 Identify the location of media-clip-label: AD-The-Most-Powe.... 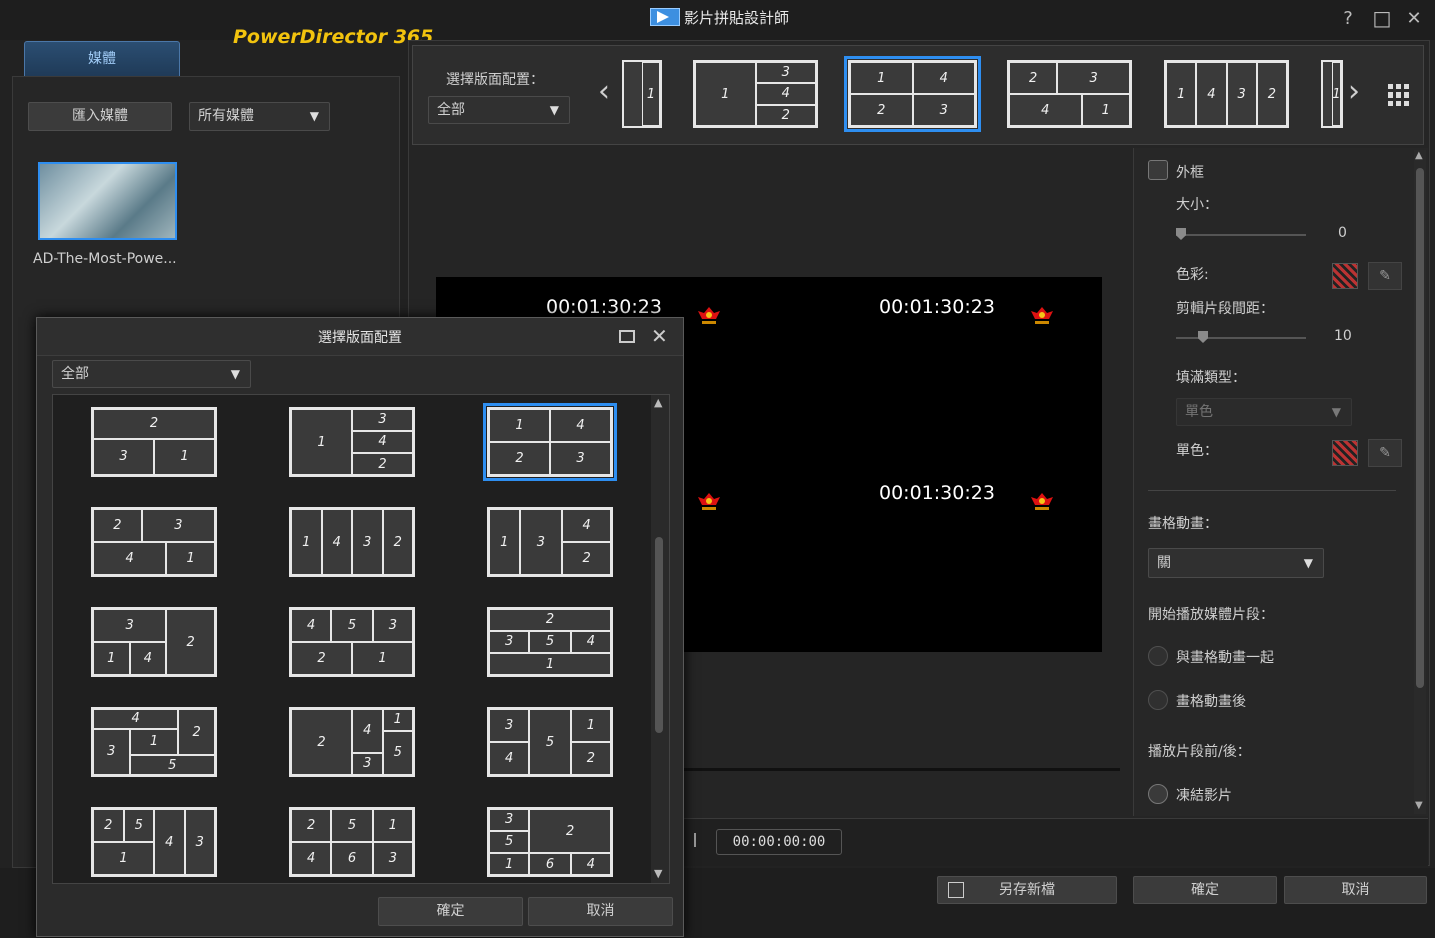
(105, 259).